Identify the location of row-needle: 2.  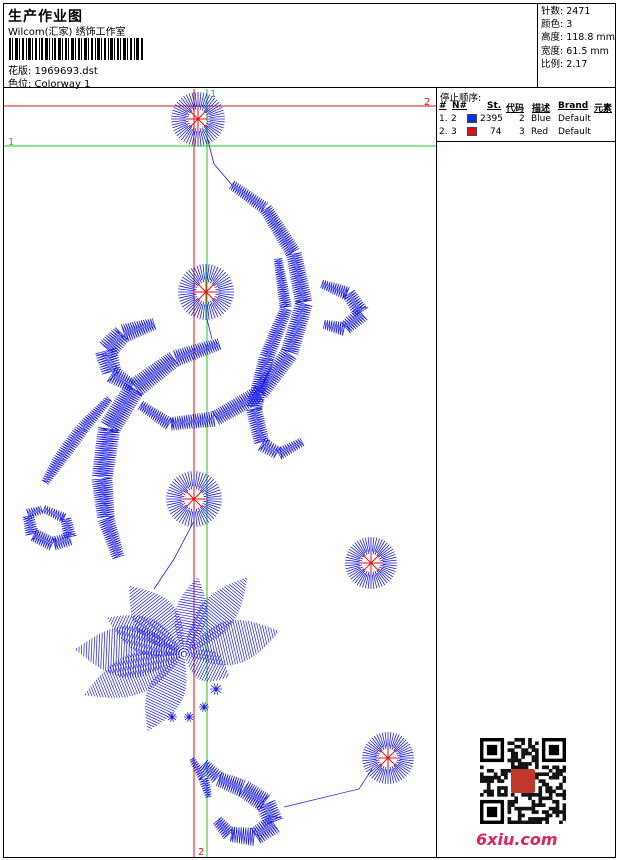
(454, 119).